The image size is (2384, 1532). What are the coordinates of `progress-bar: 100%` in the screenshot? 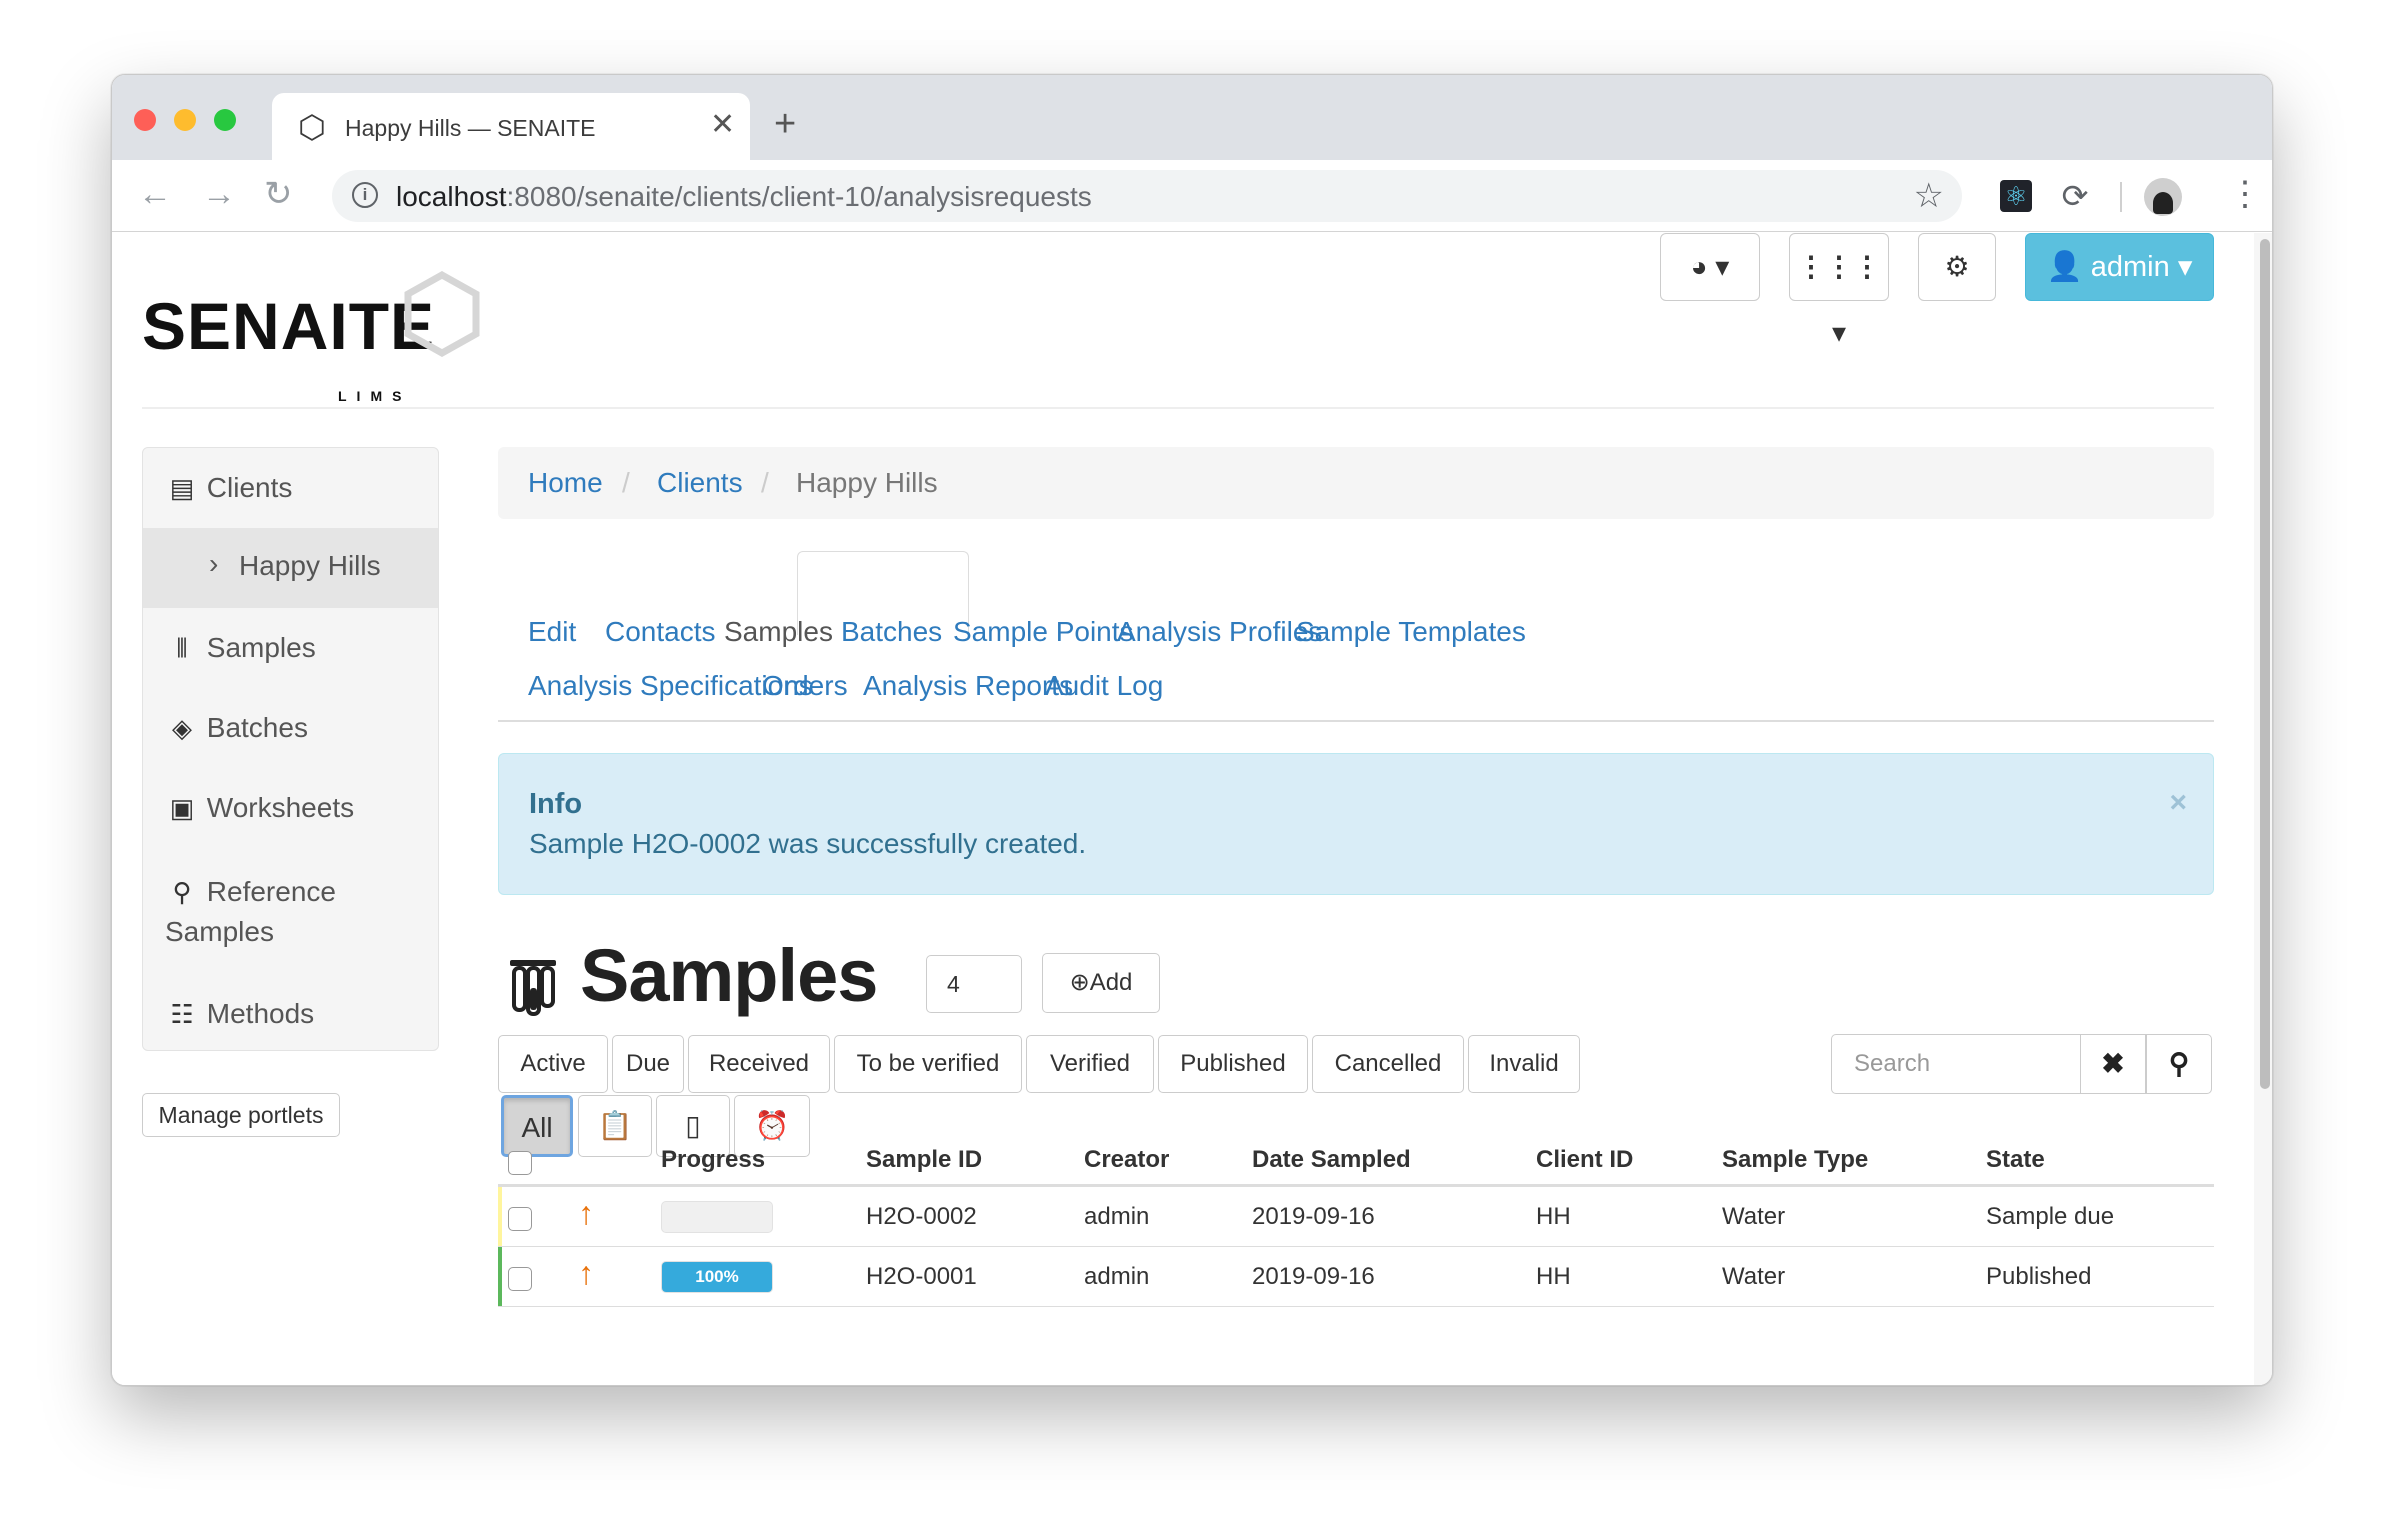 It's located at (717, 1277).